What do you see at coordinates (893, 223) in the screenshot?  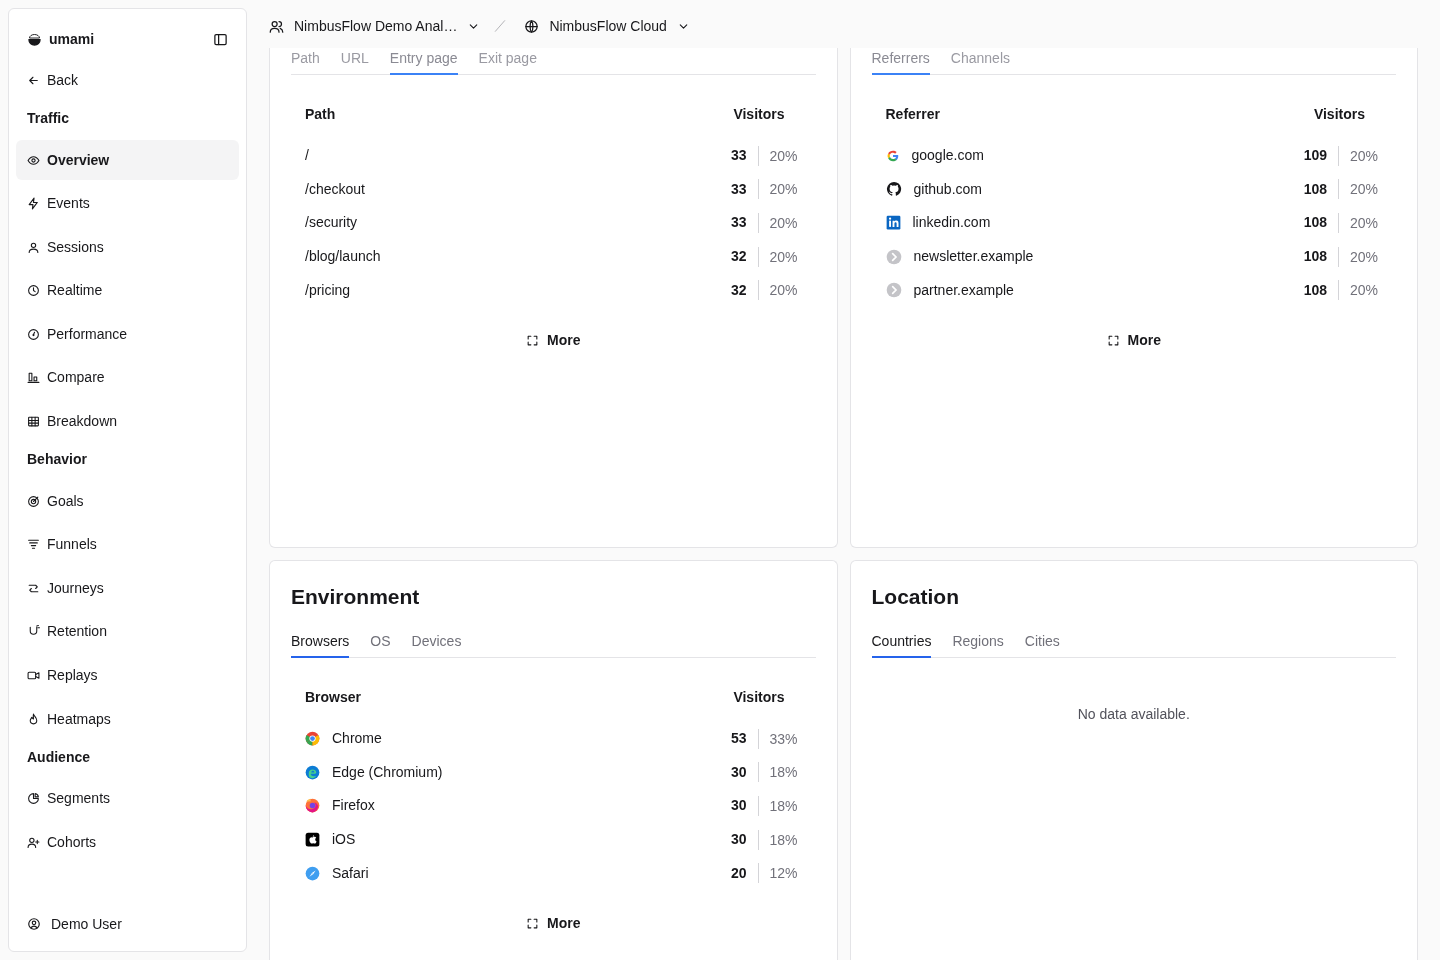 I see `linkedin-icon` at bounding box center [893, 223].